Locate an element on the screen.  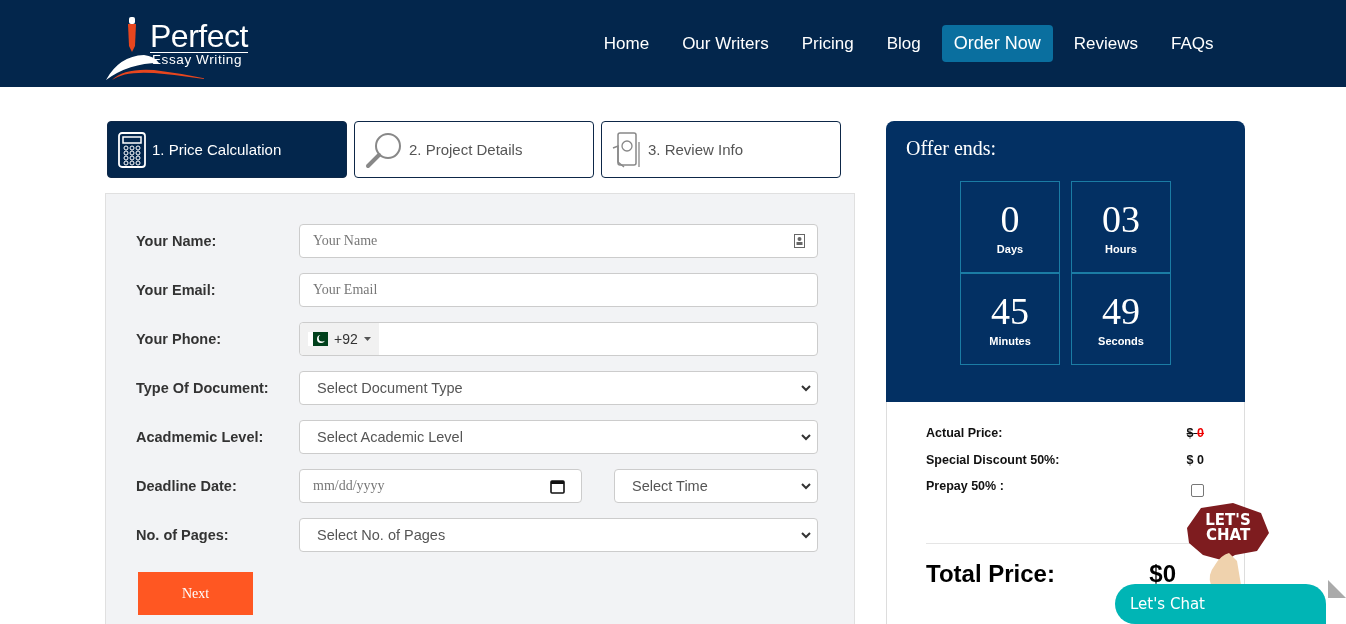
countdown-unit: Days is located at coordinates (1010, 249).